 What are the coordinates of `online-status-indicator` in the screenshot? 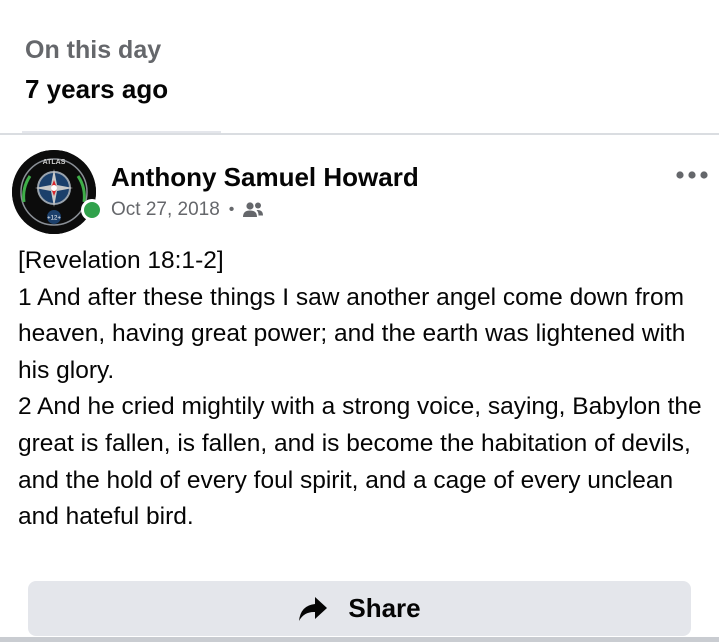 It's located at (92, 210).